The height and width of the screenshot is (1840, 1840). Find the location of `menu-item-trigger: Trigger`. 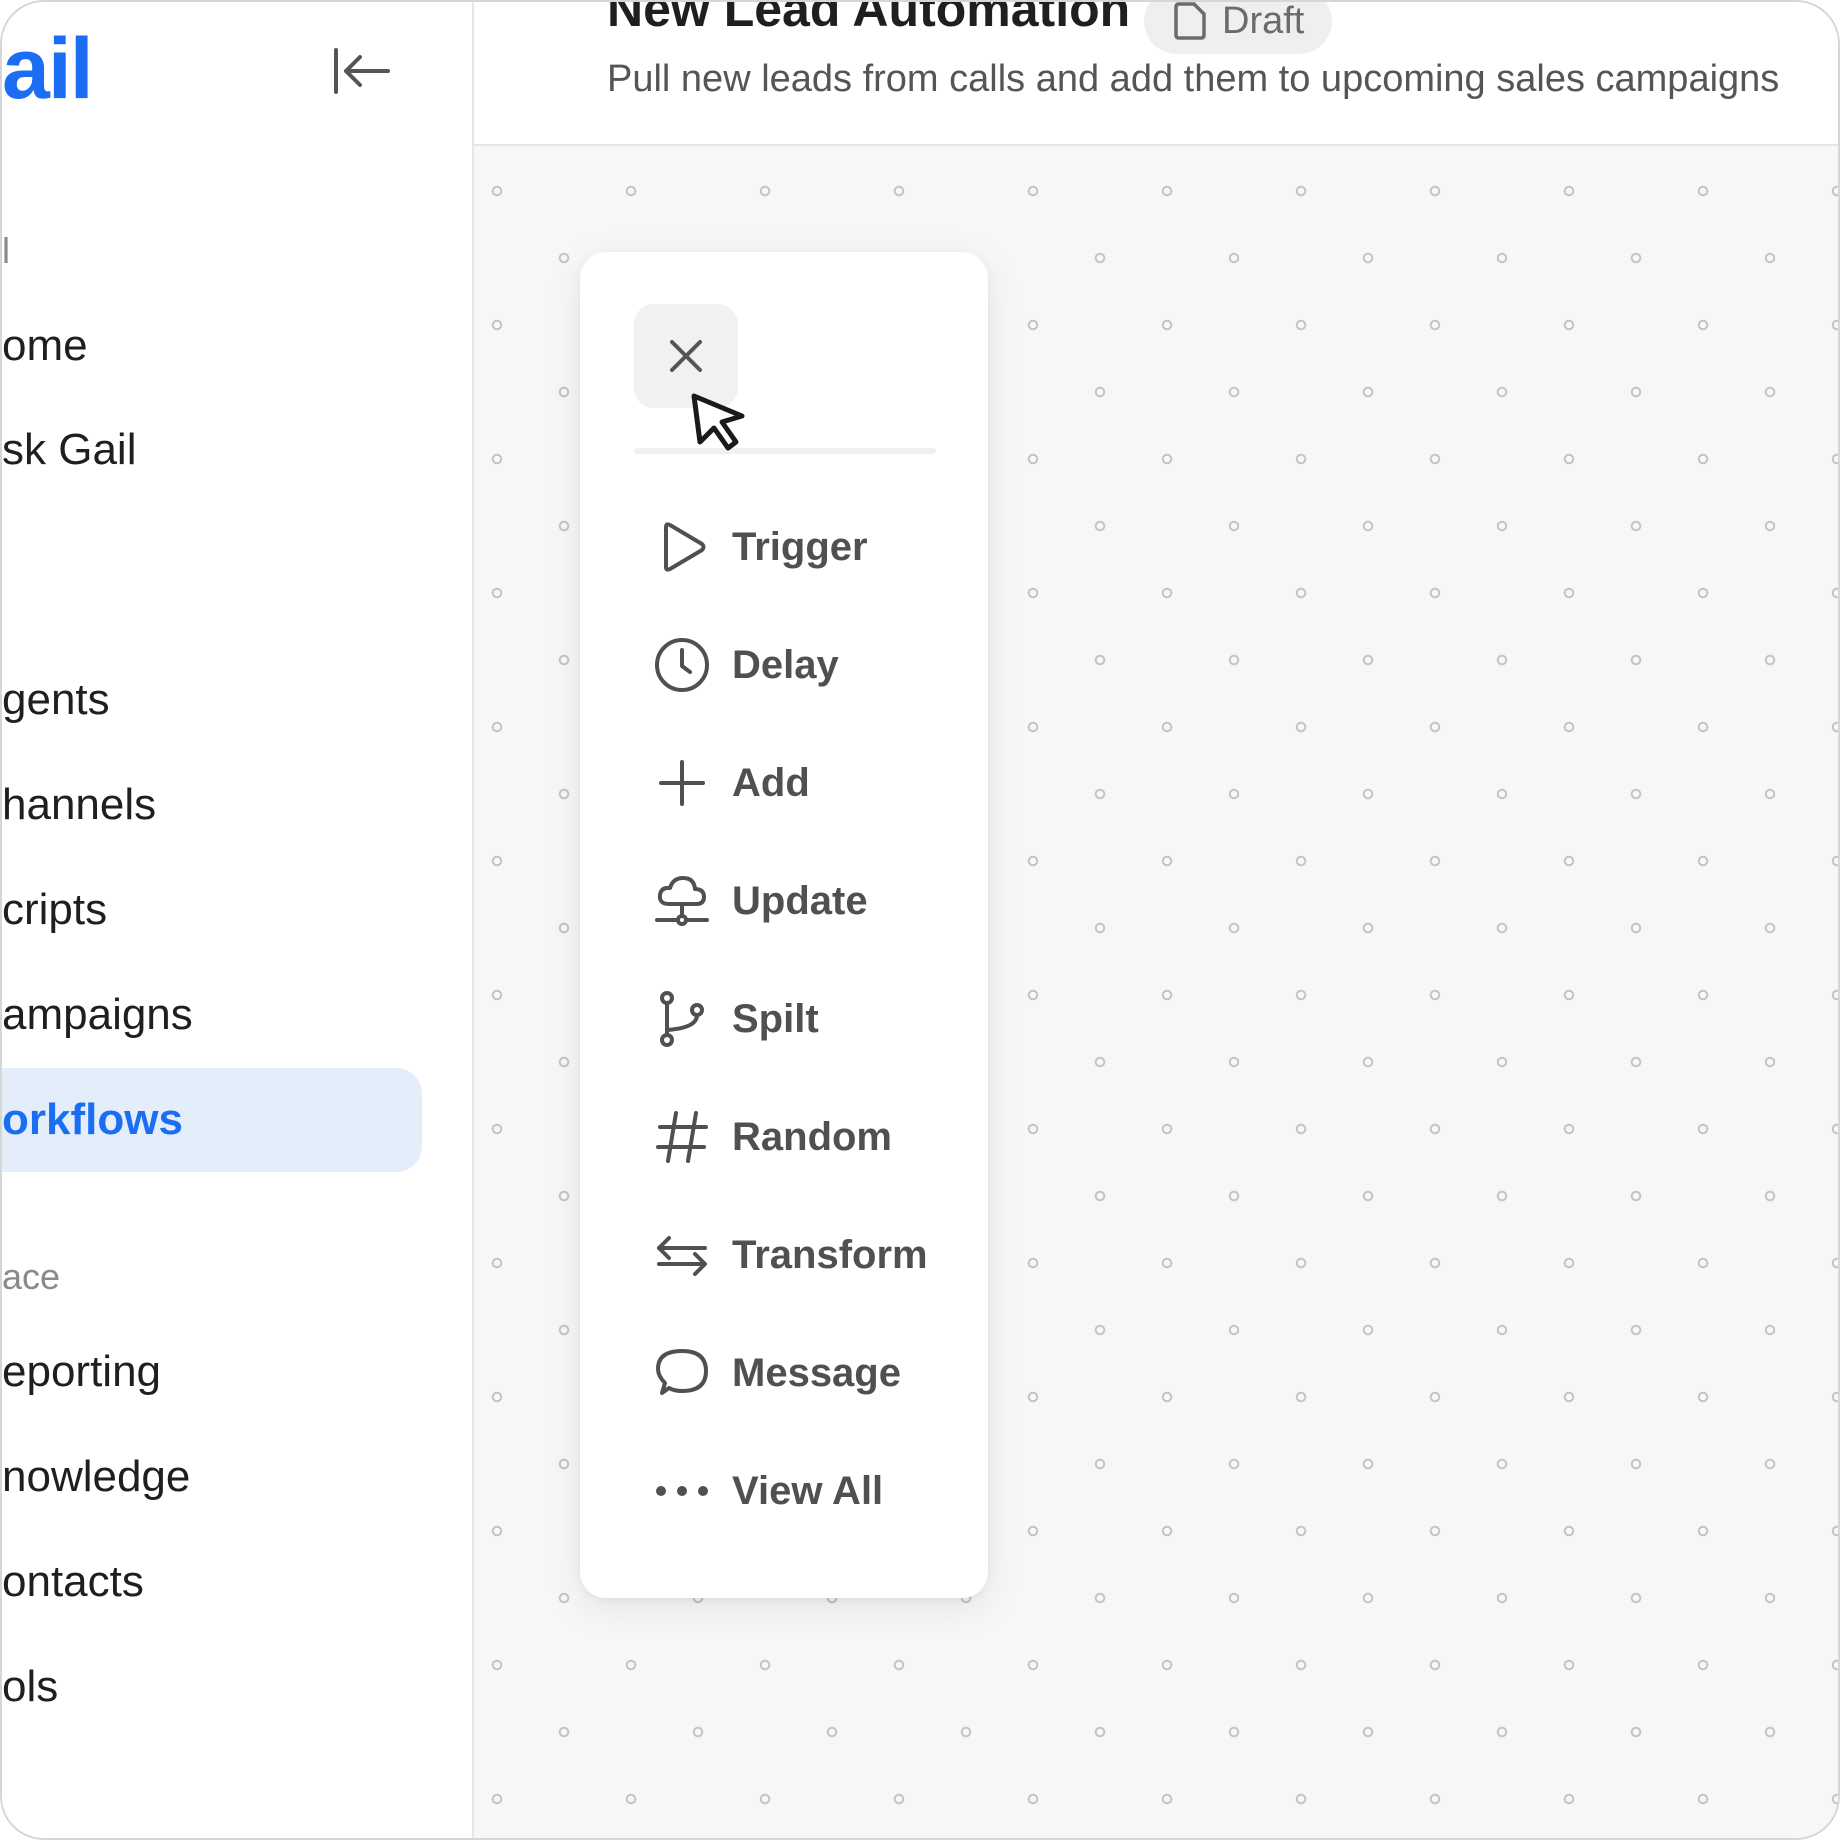

menu-item-trigger: Trigger is located at coordinates (810, 547).